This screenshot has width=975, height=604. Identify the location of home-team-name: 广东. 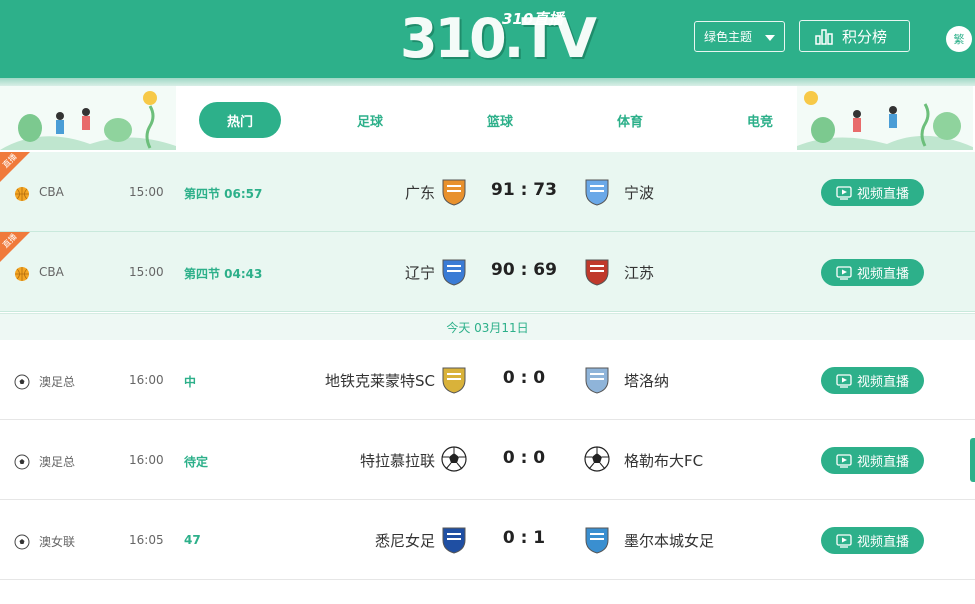
(420, 192).